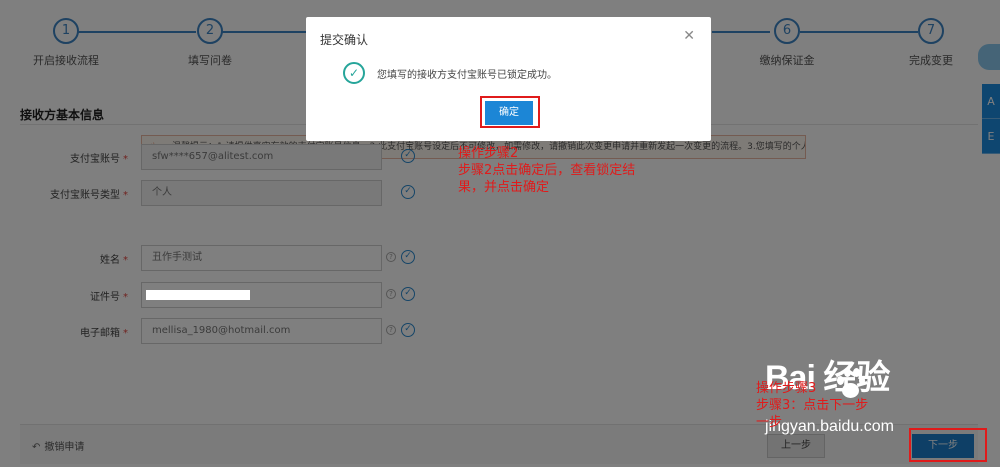  I want to click on highlight-confirm, so click(510, 112).